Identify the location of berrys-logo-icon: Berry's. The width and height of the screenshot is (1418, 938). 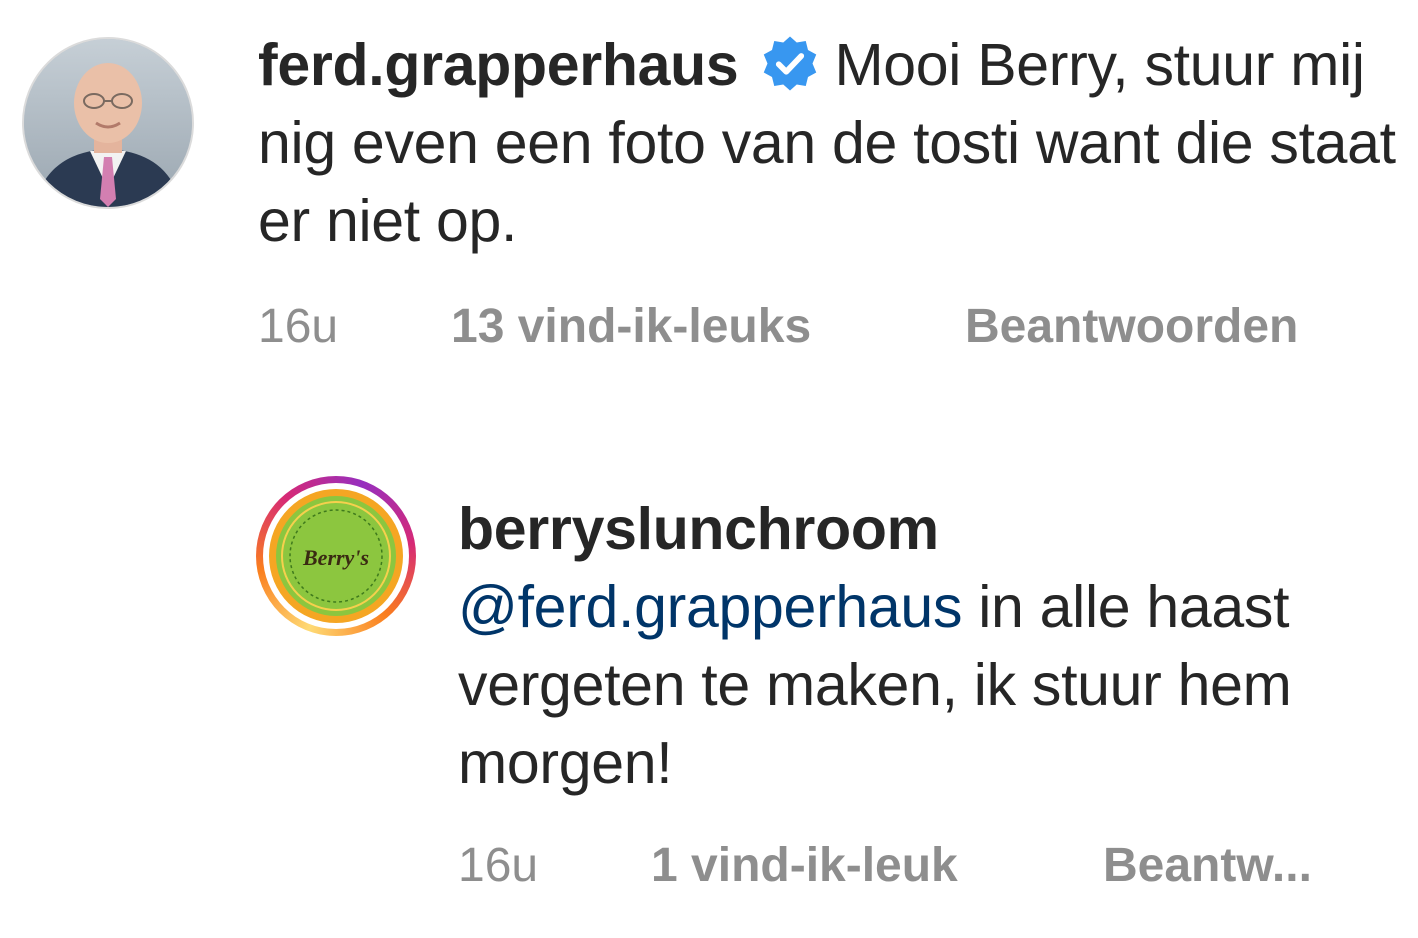
(336, 556).